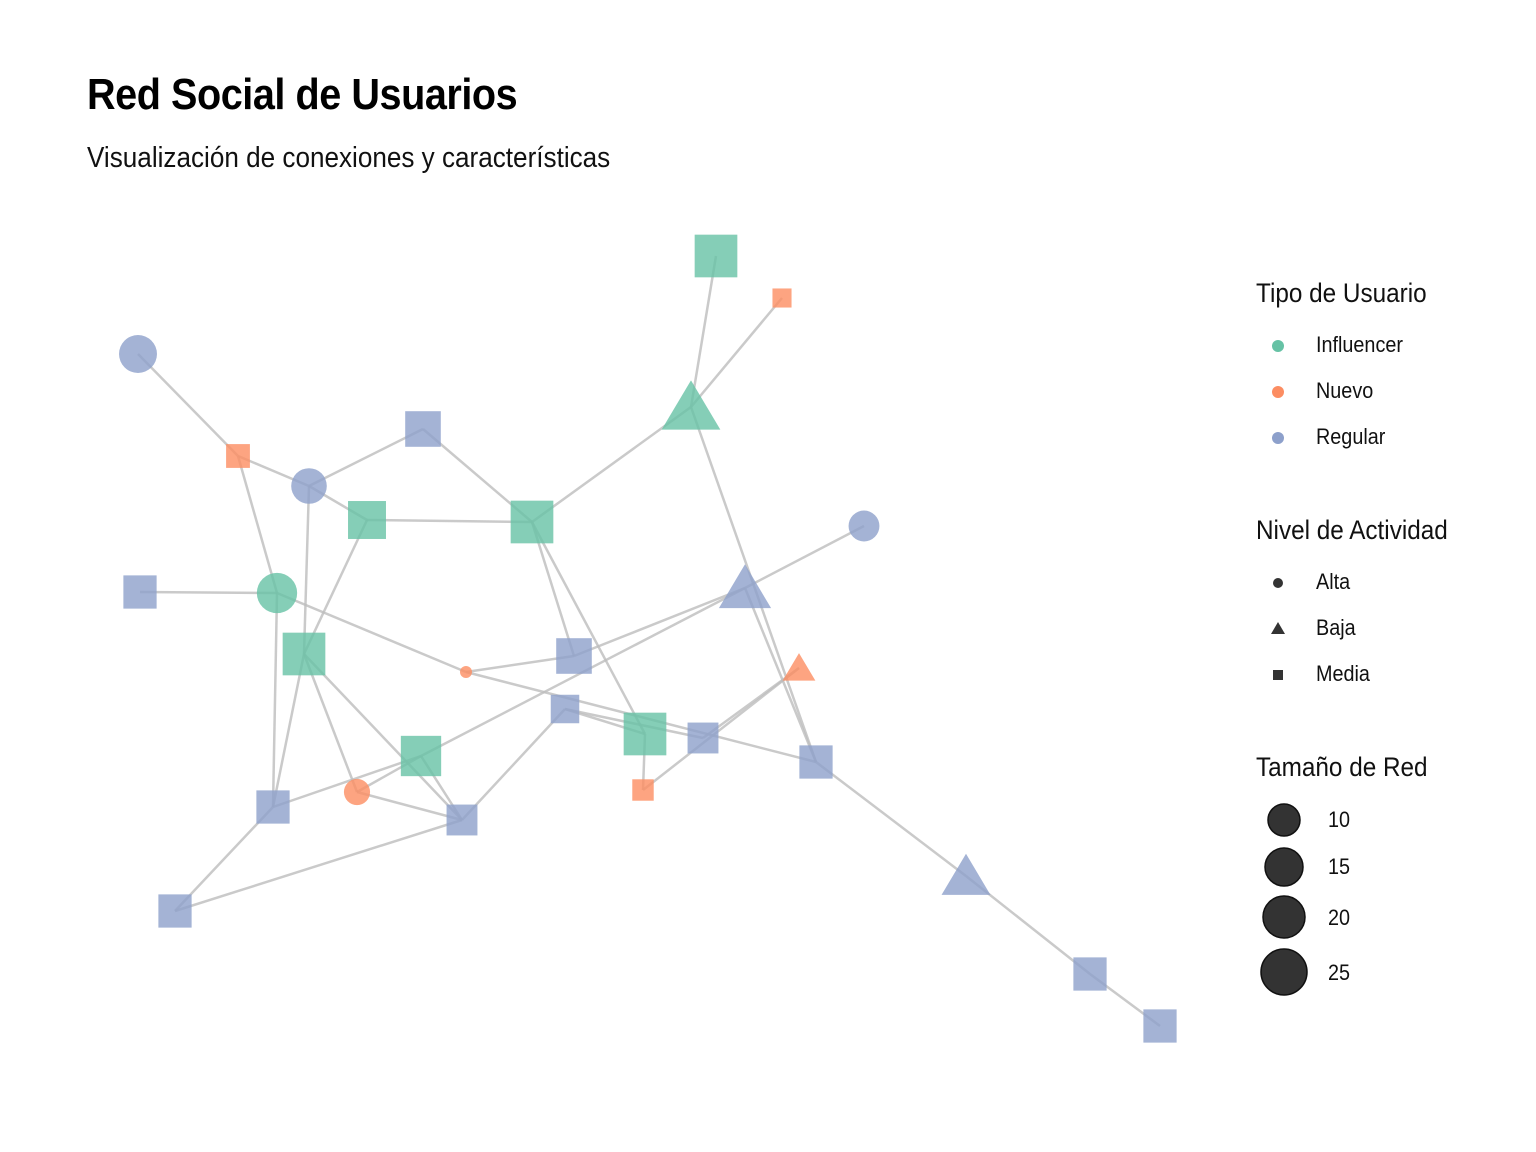 This screenshot has width=1536, height=1152. I want to click on node-n5-influencer-square, so click(367, 520).